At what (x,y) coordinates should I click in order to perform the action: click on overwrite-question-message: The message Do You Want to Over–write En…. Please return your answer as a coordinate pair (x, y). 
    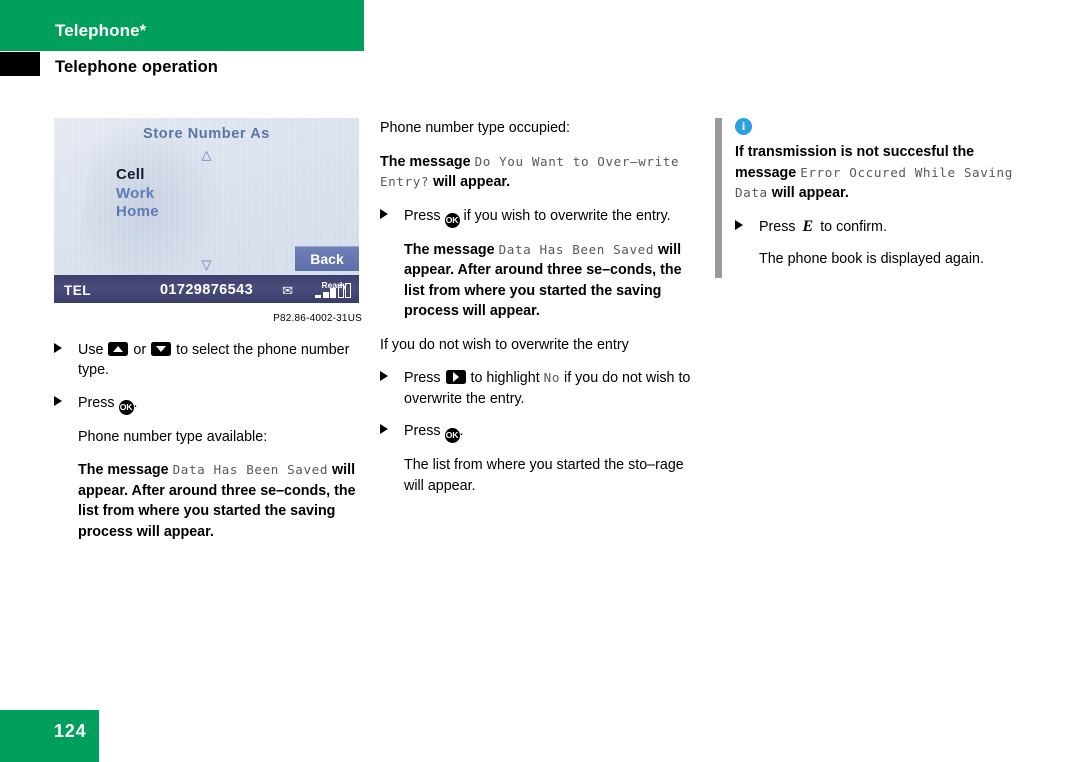
    Looking at the image, I should click on (537, 172).